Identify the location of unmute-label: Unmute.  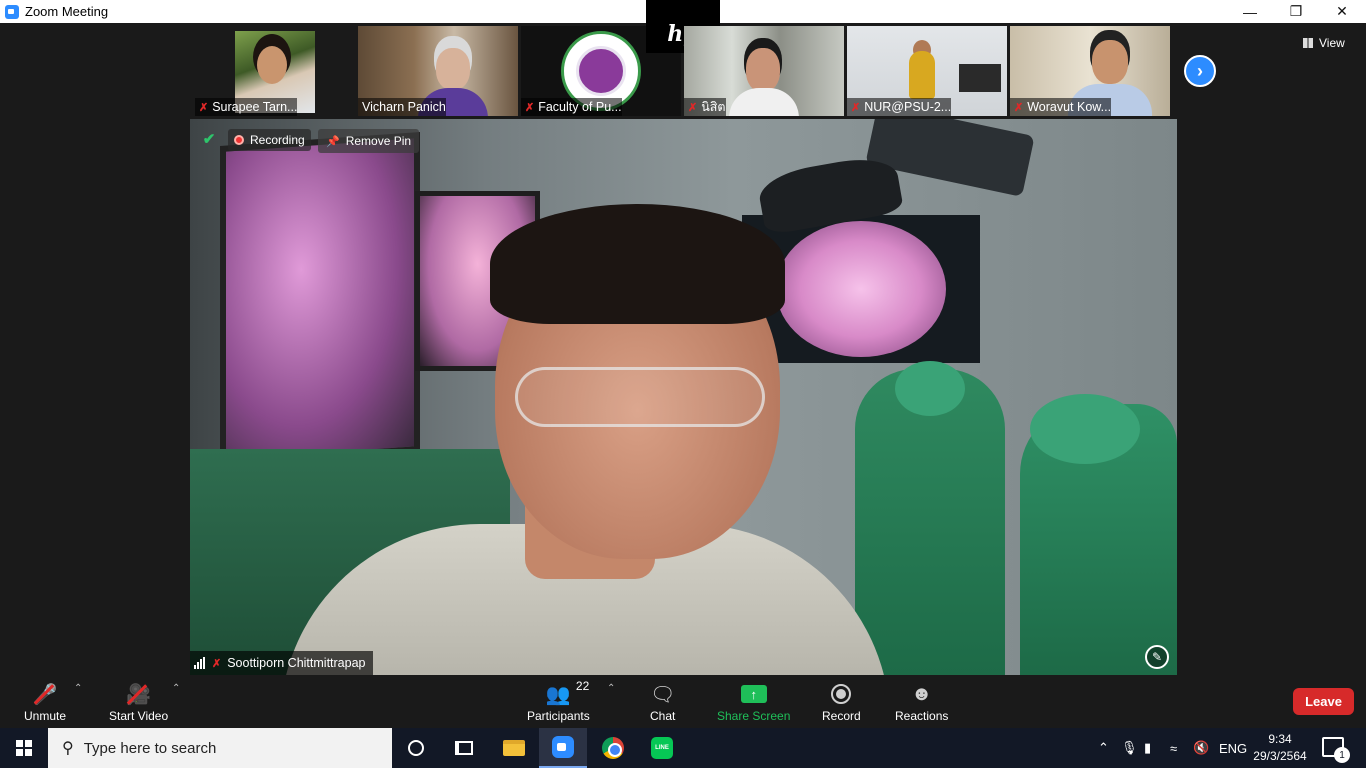
(45, 716).